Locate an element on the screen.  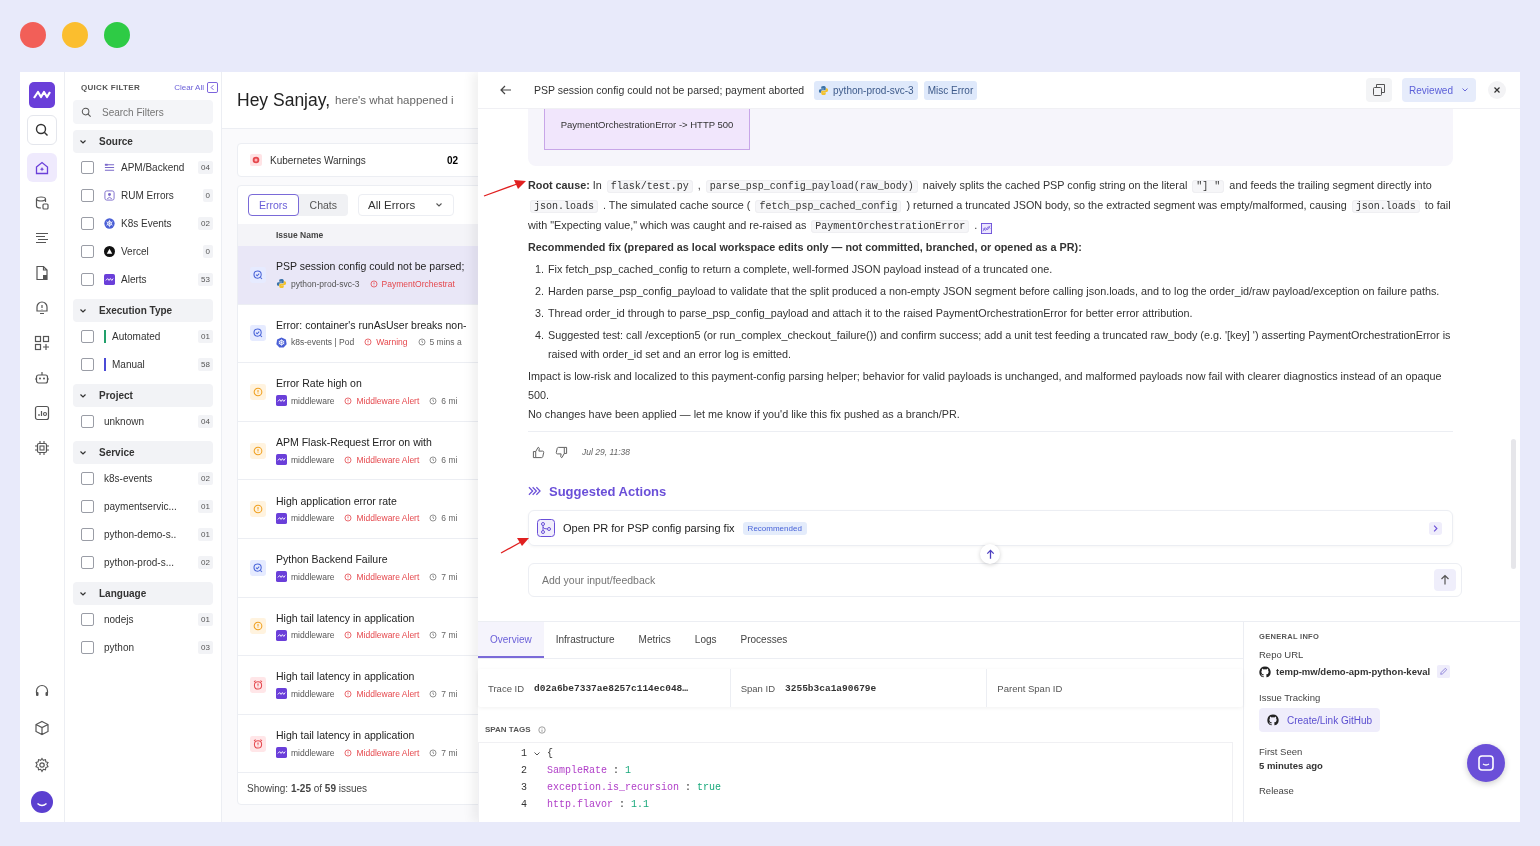
copy-button is located at coordinates (1379, 90).